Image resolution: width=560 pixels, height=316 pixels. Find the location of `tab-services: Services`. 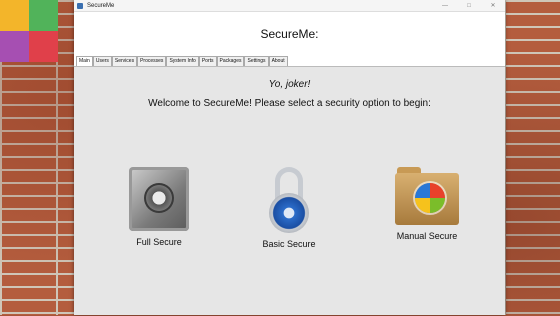

tab-services: Services is located at coordinates (124, 61).